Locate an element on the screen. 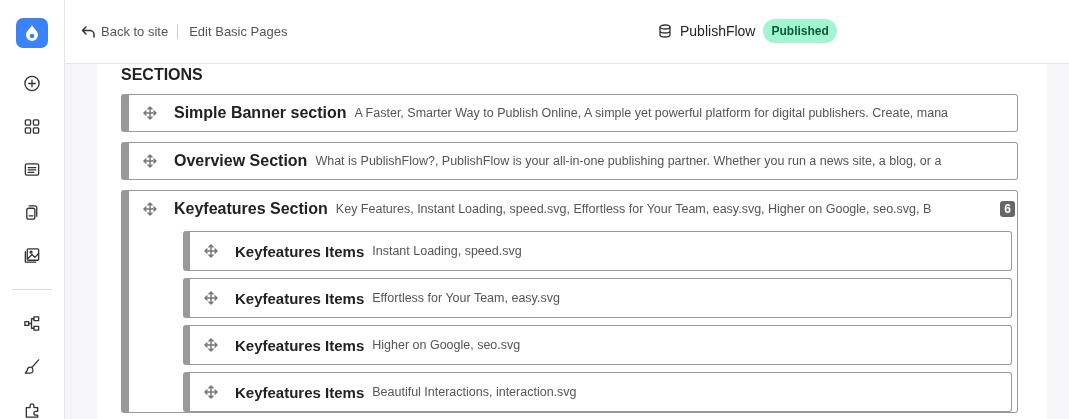  item-count: 6 is located at coordinates (1007, 209).